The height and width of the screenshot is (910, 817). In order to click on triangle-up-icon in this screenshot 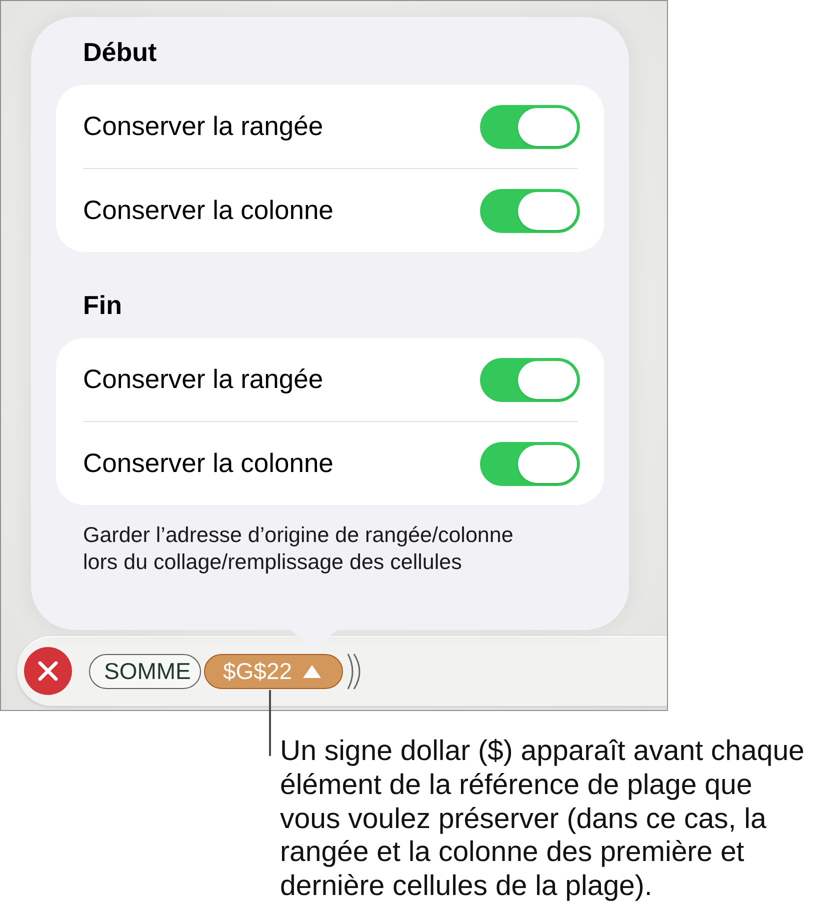, I will do `click(312, 671)`.